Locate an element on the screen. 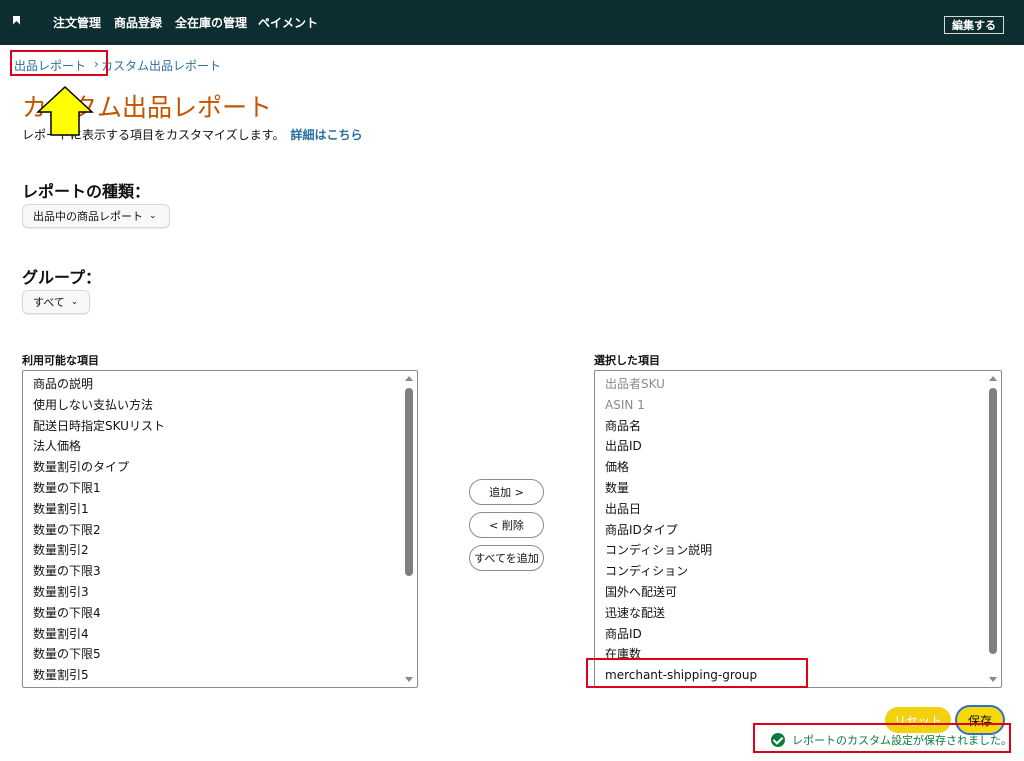  selected-item: 数量 is located at coordinates (803, 488).